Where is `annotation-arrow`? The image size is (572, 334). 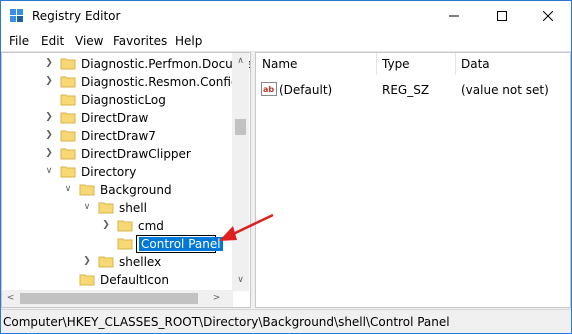 annotation-arrow is located at coordinates (246, 227).